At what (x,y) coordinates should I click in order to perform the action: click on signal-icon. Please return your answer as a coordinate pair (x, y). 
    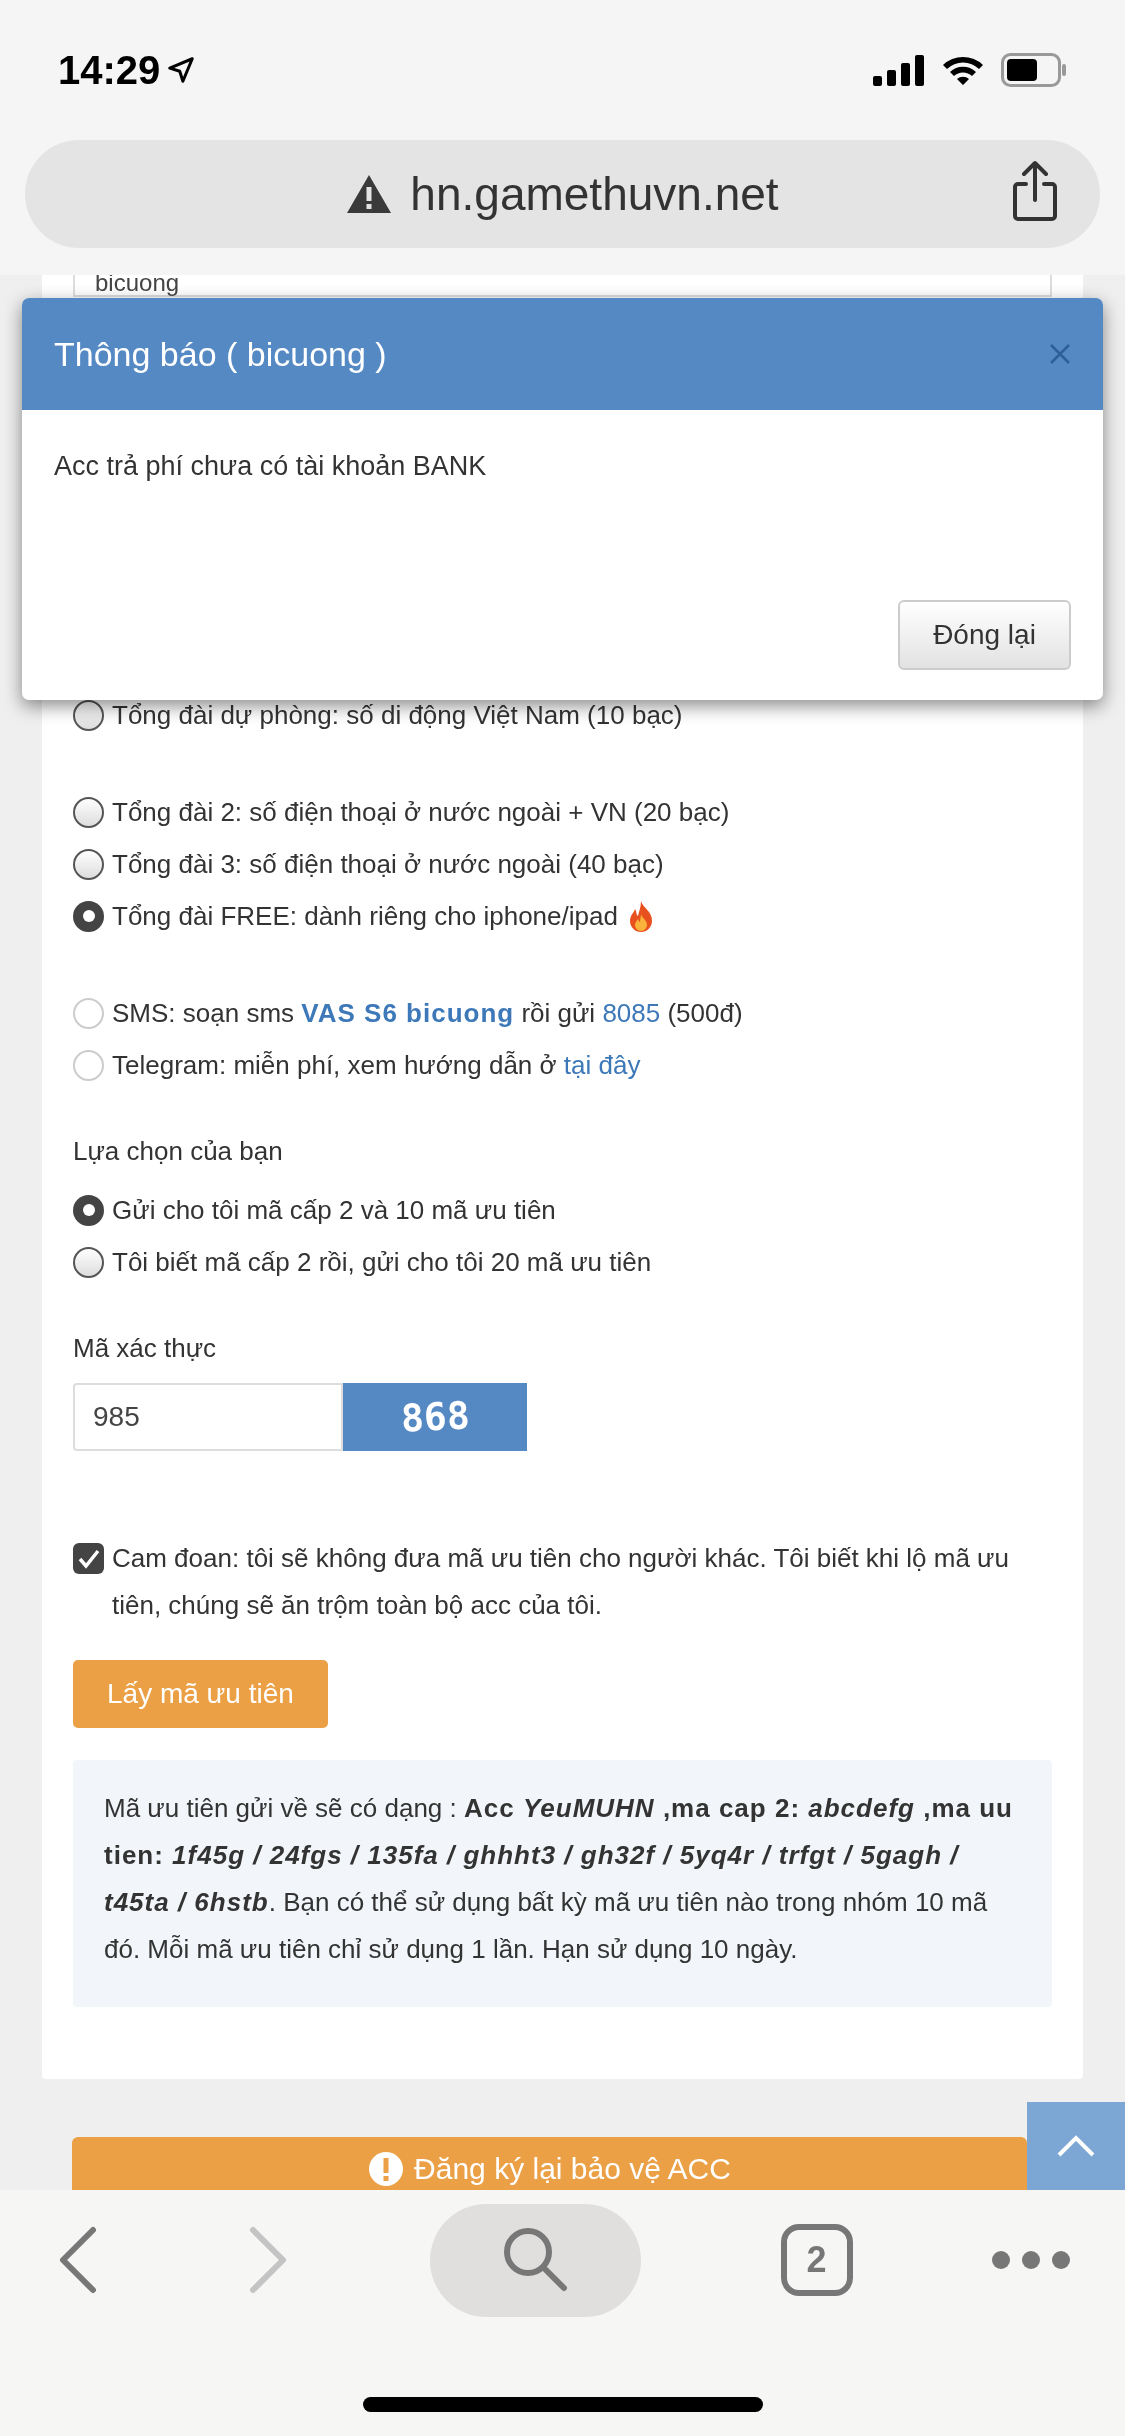
    Looking at the image, I should click on (899, 70).